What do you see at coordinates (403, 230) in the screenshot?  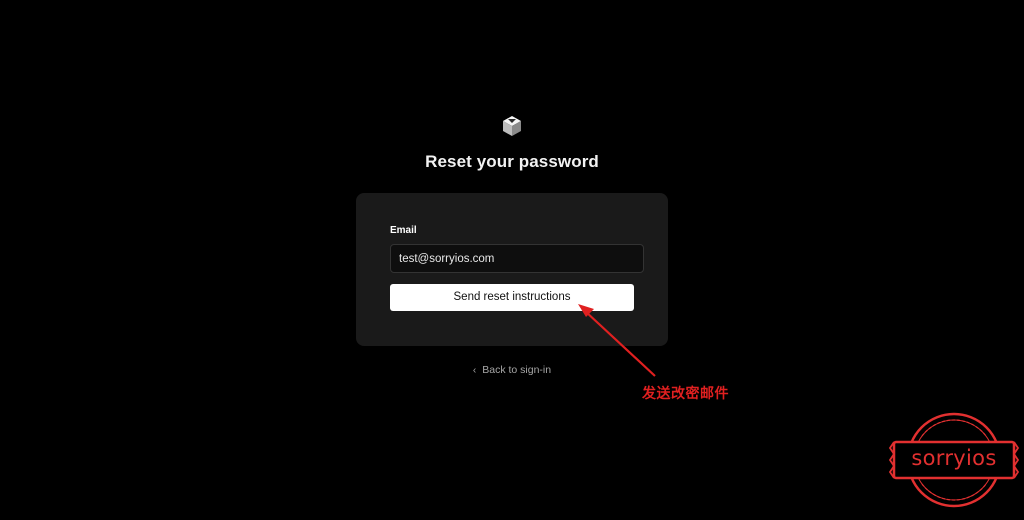 I see `email-label: Email` at bounding box center [403, 230].